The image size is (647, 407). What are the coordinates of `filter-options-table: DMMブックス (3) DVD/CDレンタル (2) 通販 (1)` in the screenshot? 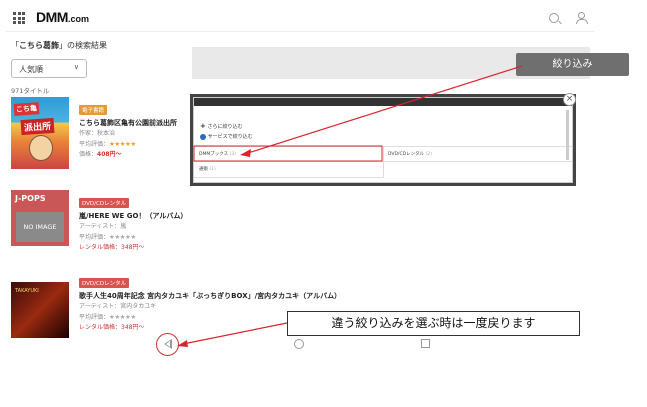 It's located at (383, 163).